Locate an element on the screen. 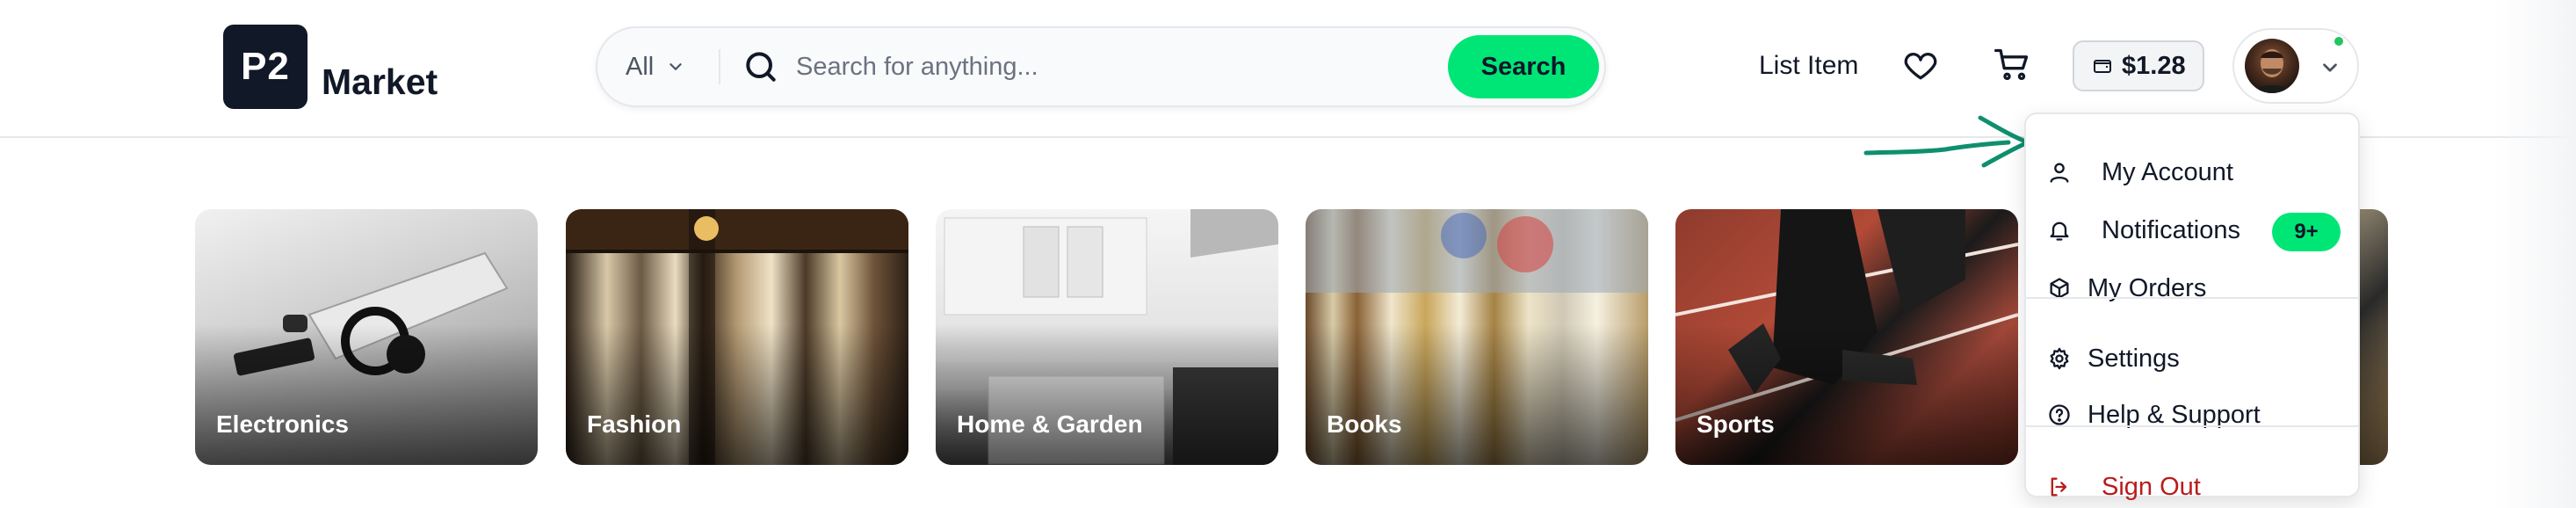  online-status-dot is located at coordinates (2339, 41).